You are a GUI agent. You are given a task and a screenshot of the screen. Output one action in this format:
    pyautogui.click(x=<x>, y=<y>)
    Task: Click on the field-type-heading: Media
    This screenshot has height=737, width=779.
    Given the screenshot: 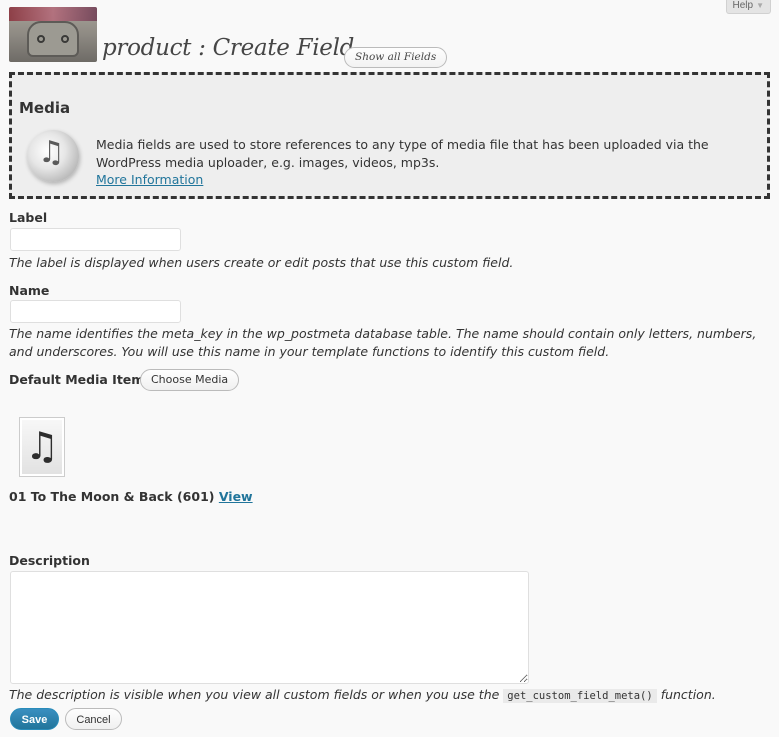 What is the action you would take?
    pyautogui.click(x=45, y=108)
    